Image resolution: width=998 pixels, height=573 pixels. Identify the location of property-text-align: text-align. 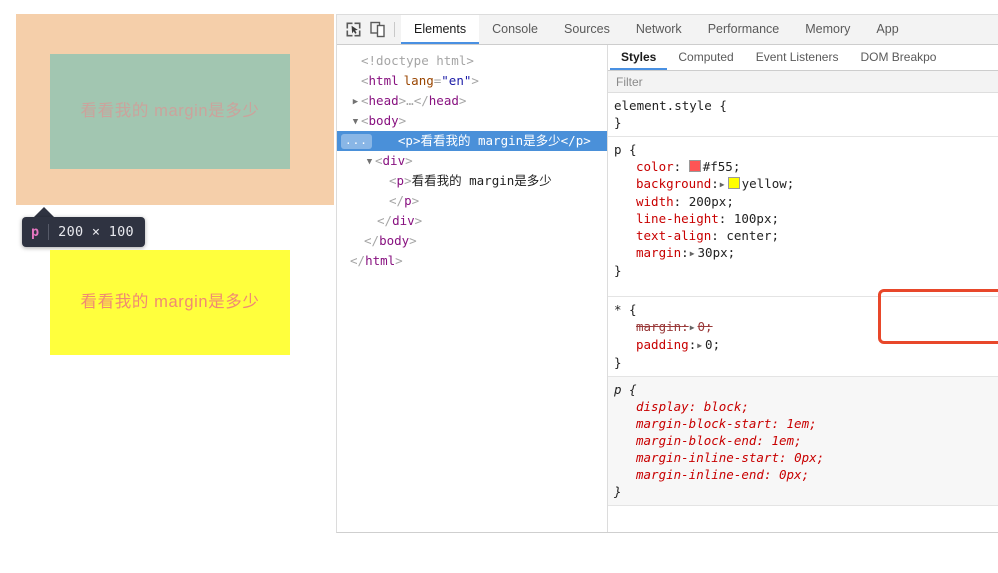
(662, 235).